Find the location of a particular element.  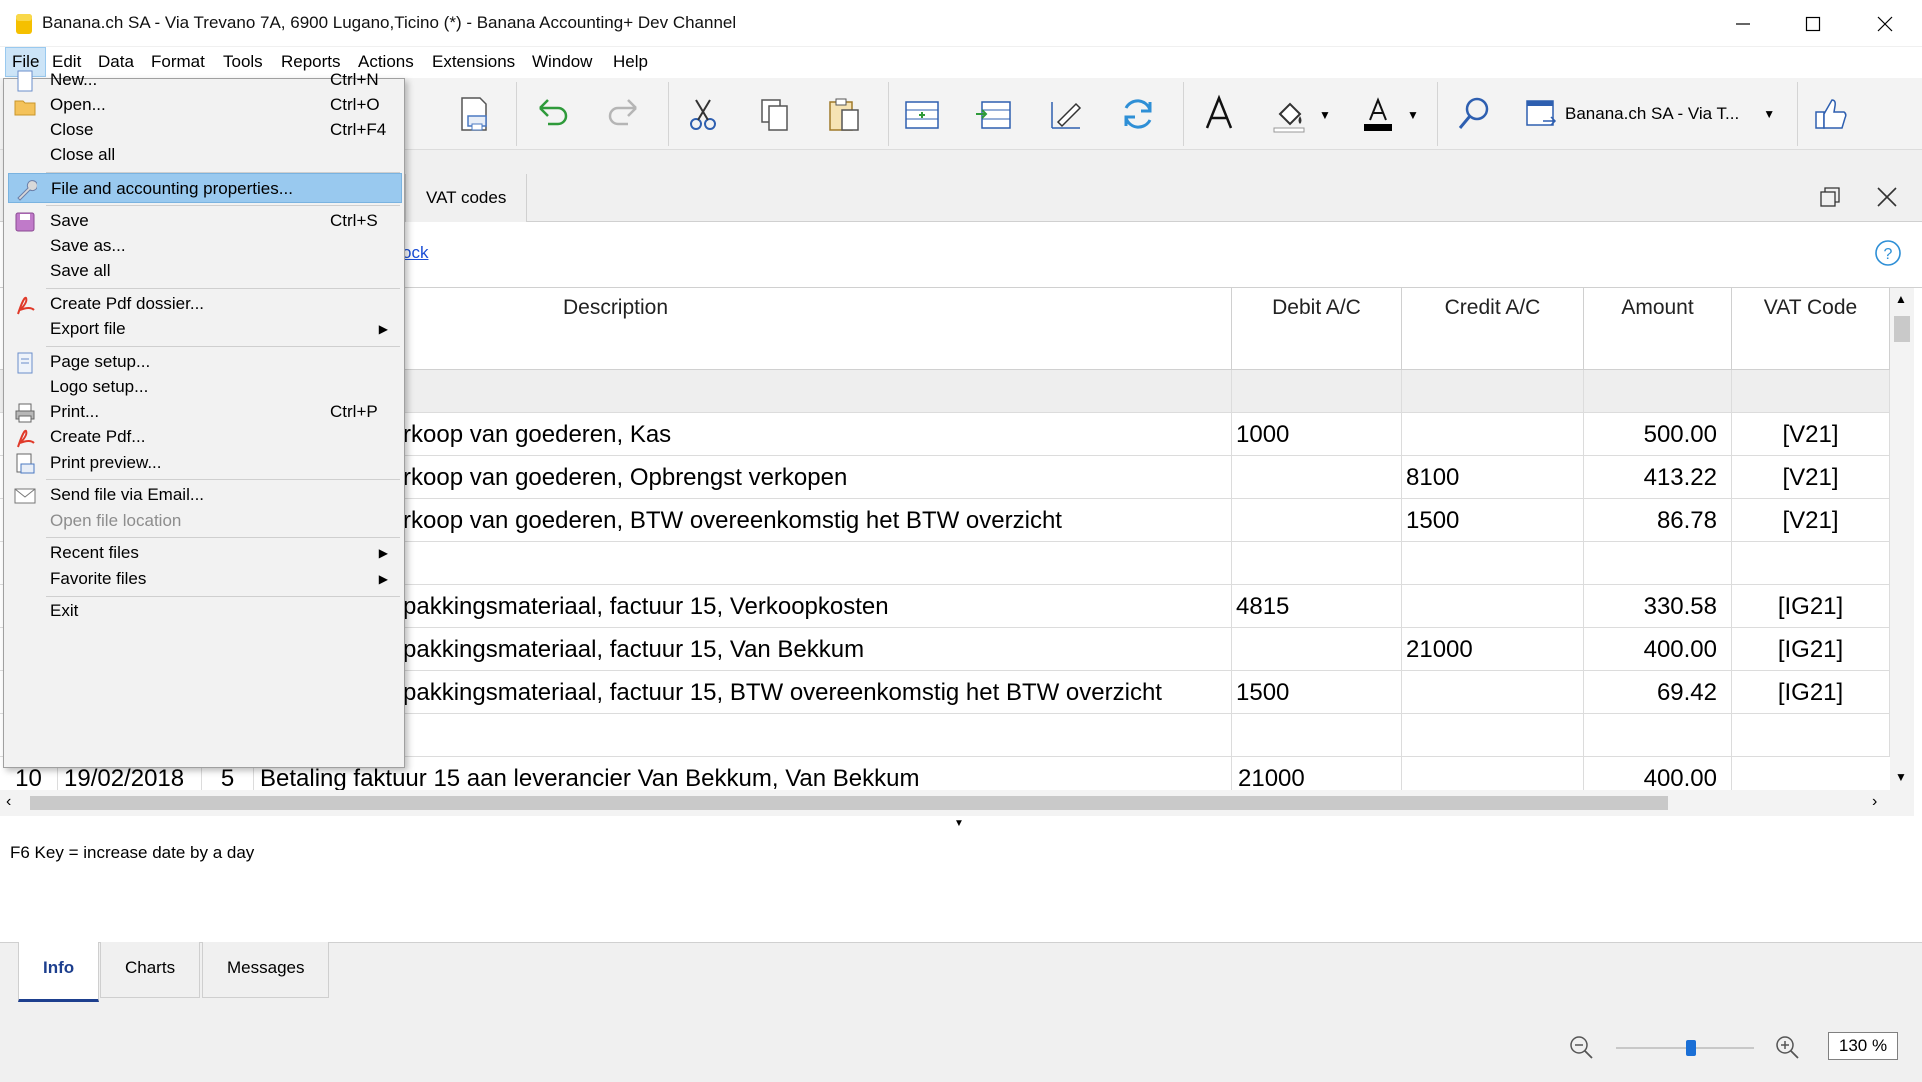

file-menu-item-favorite-files: Favorite files ▶ is located at coordinates (205, 579).